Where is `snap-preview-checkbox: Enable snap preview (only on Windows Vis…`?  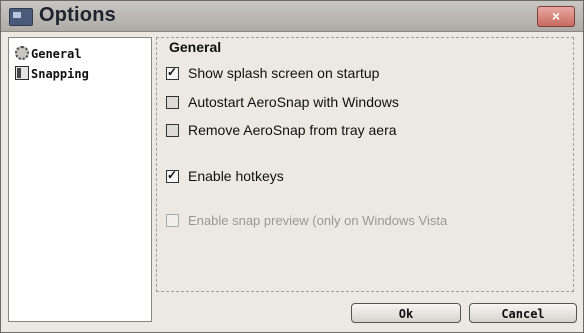
snap-preview-checkbox: Enable snap preview (only on Windows Vis… is located at coordinates (306, 222).